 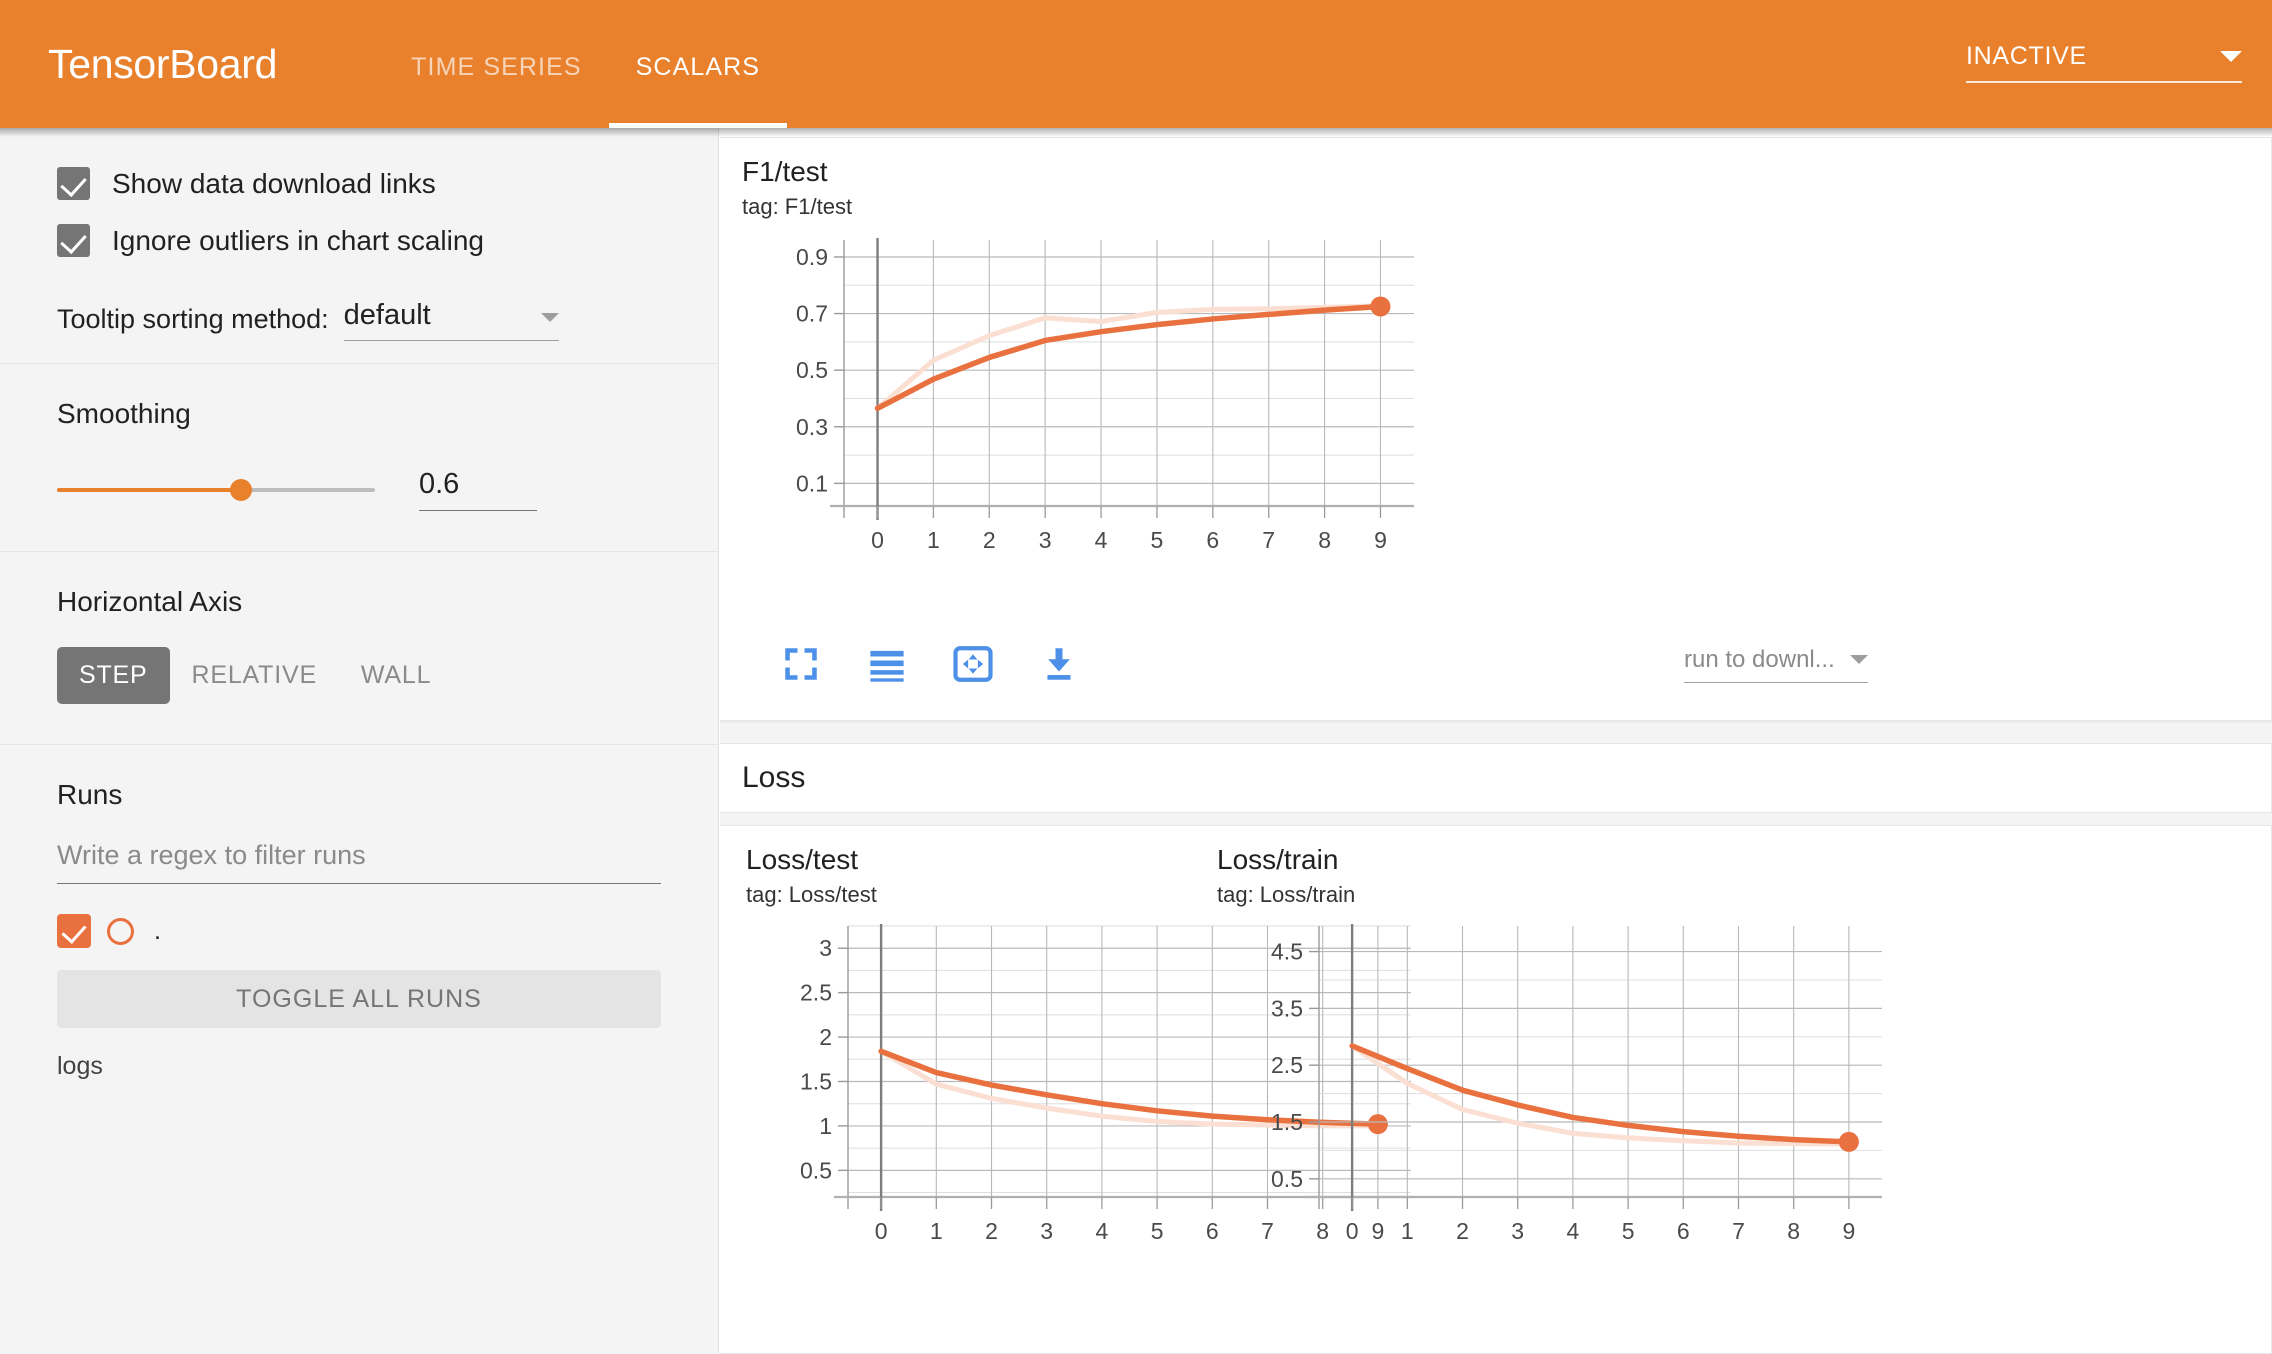 I want to click on runs-title: Runs, so click(x=90, y=794).